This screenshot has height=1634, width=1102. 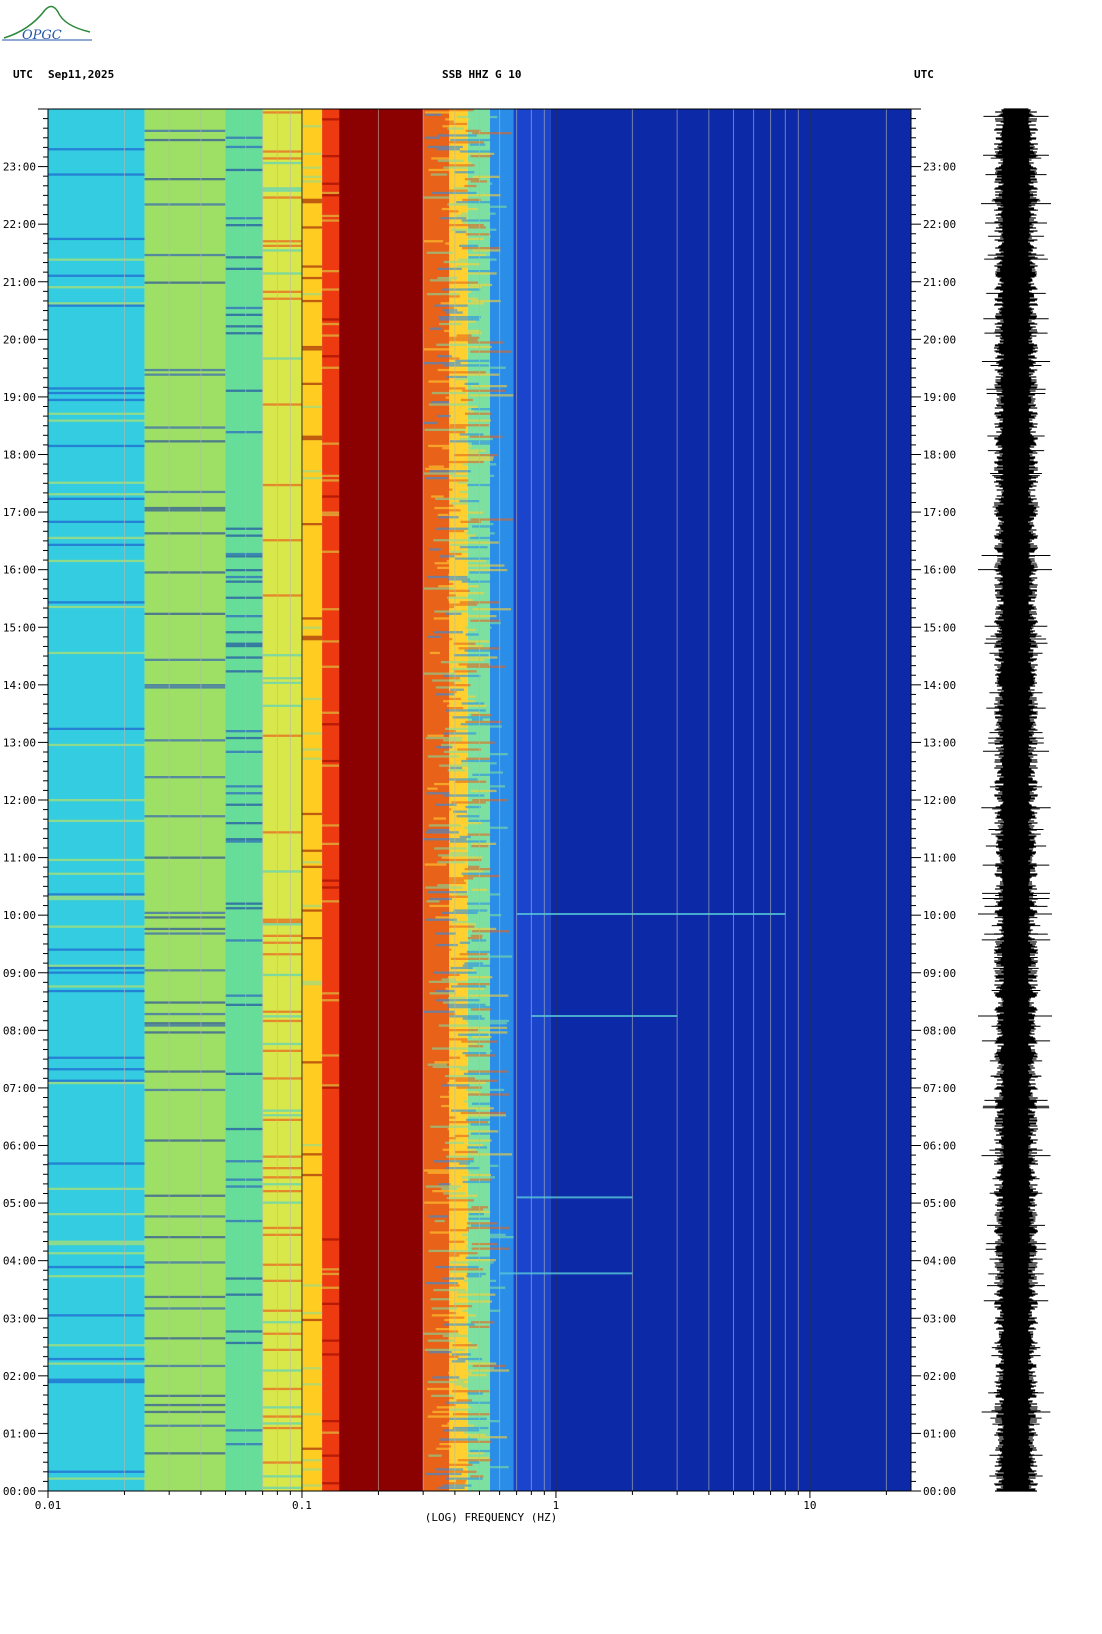 I want to click on y-tick-label: 10:00, so click(x=19, y=915).